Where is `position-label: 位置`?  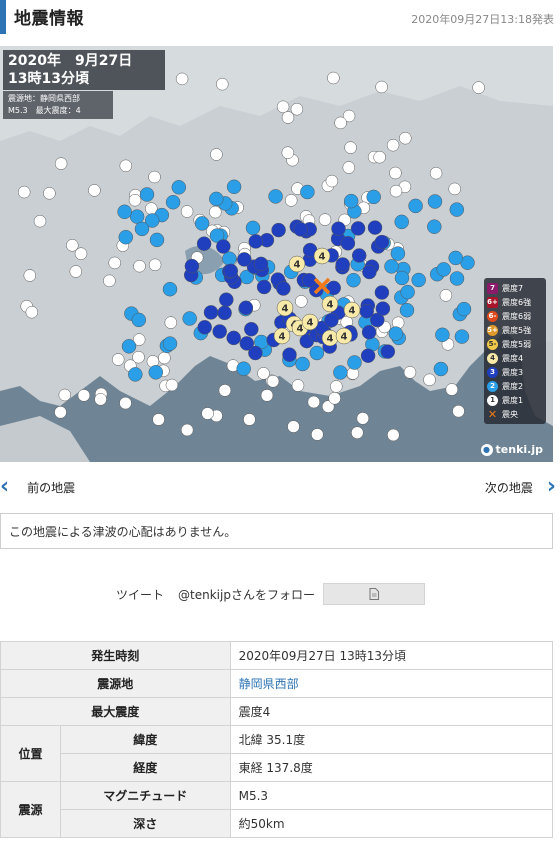 position-label: 位置 is located at coordinates (30, 753).